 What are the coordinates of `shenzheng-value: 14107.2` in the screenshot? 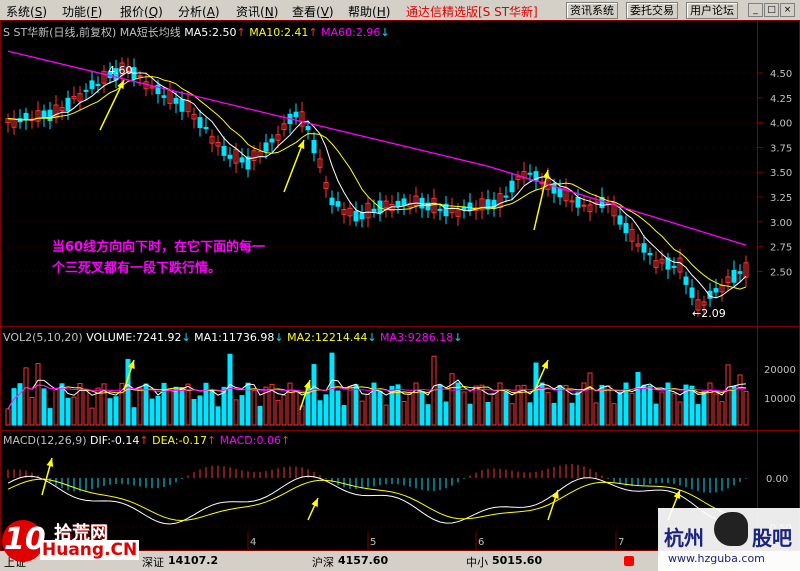 It's located at (193, 560).